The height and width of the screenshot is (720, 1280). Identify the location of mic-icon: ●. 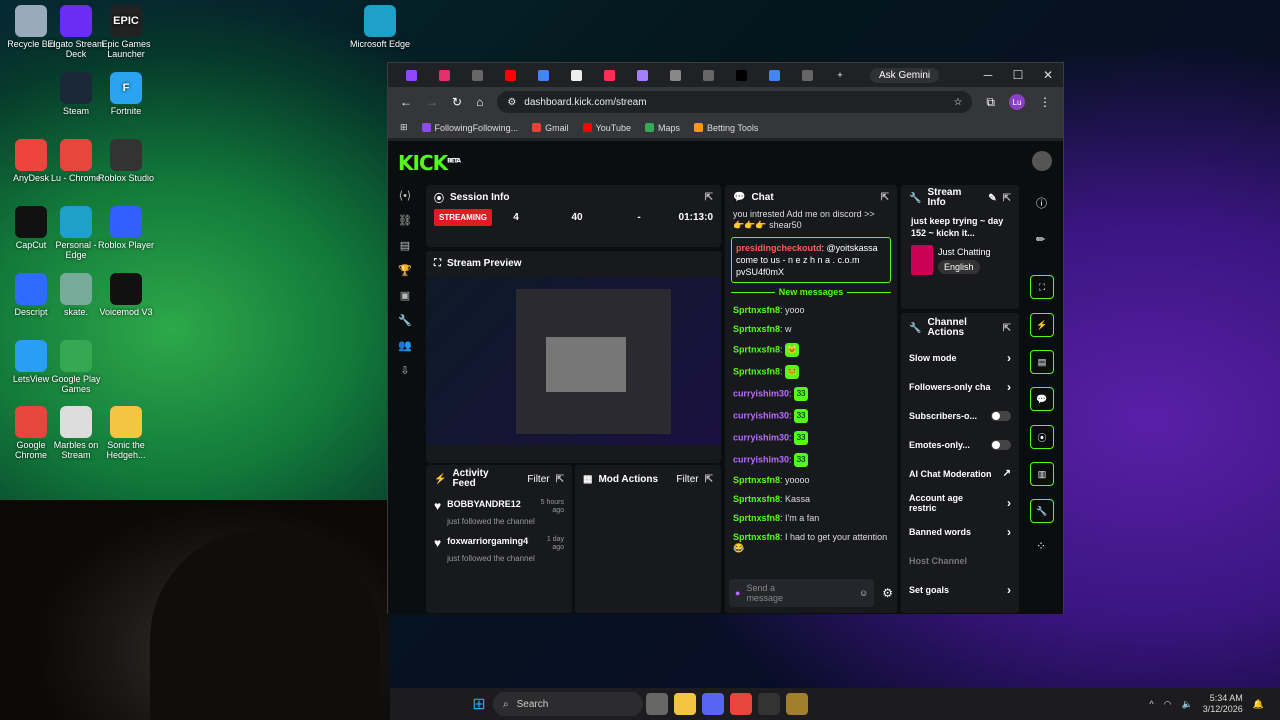
(737, 593).